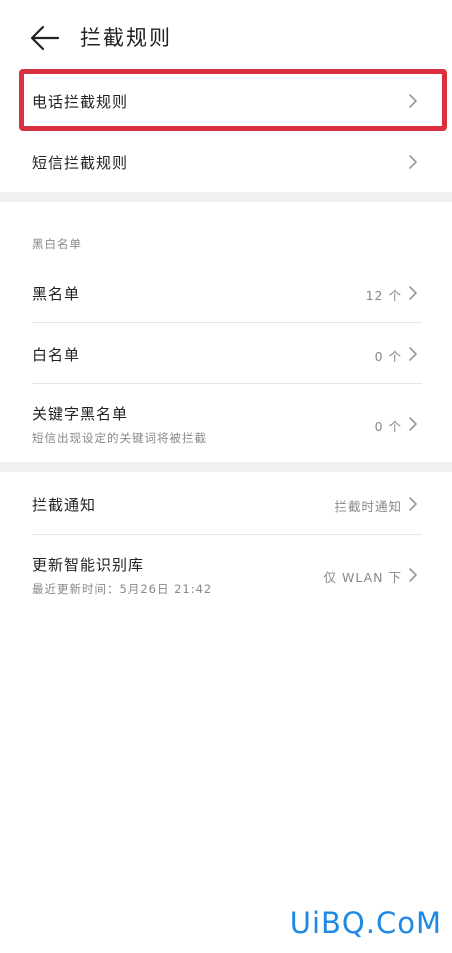 Image resolution: width=452 pixels, height=953 pixels. Describe the element at coordinates (226, 162) in the screenshot. I see `sms-rules-item: 短信拦截规则` at that location.